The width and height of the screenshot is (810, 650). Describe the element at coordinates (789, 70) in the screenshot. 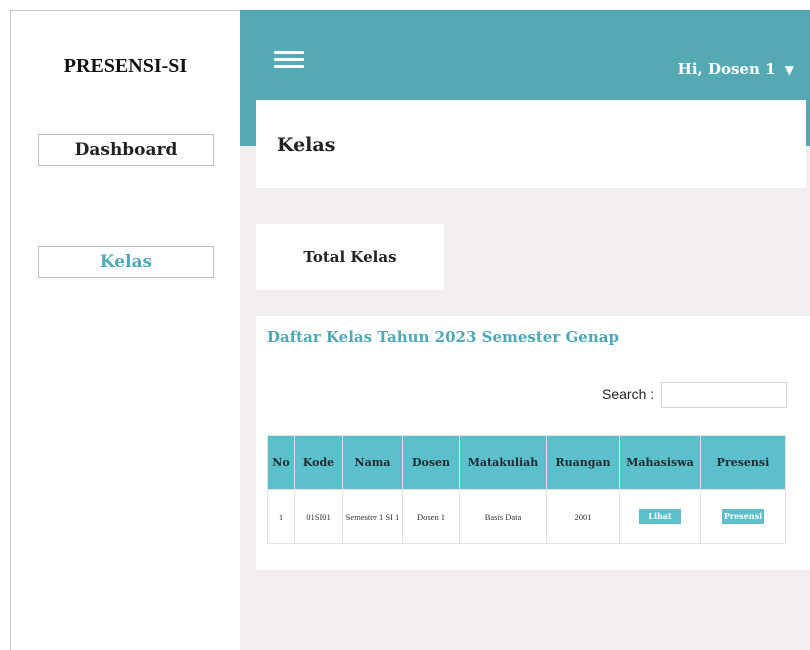

I see `chevron-down-icon: ▼` at that location.